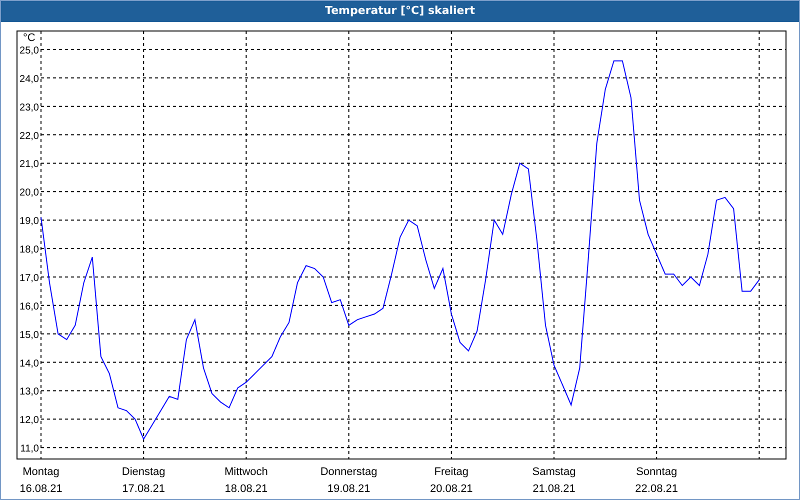  Describe the element at coordinates (657, 472) in the screenshot. I see `axis-tick-label: Sonntag` at that location.